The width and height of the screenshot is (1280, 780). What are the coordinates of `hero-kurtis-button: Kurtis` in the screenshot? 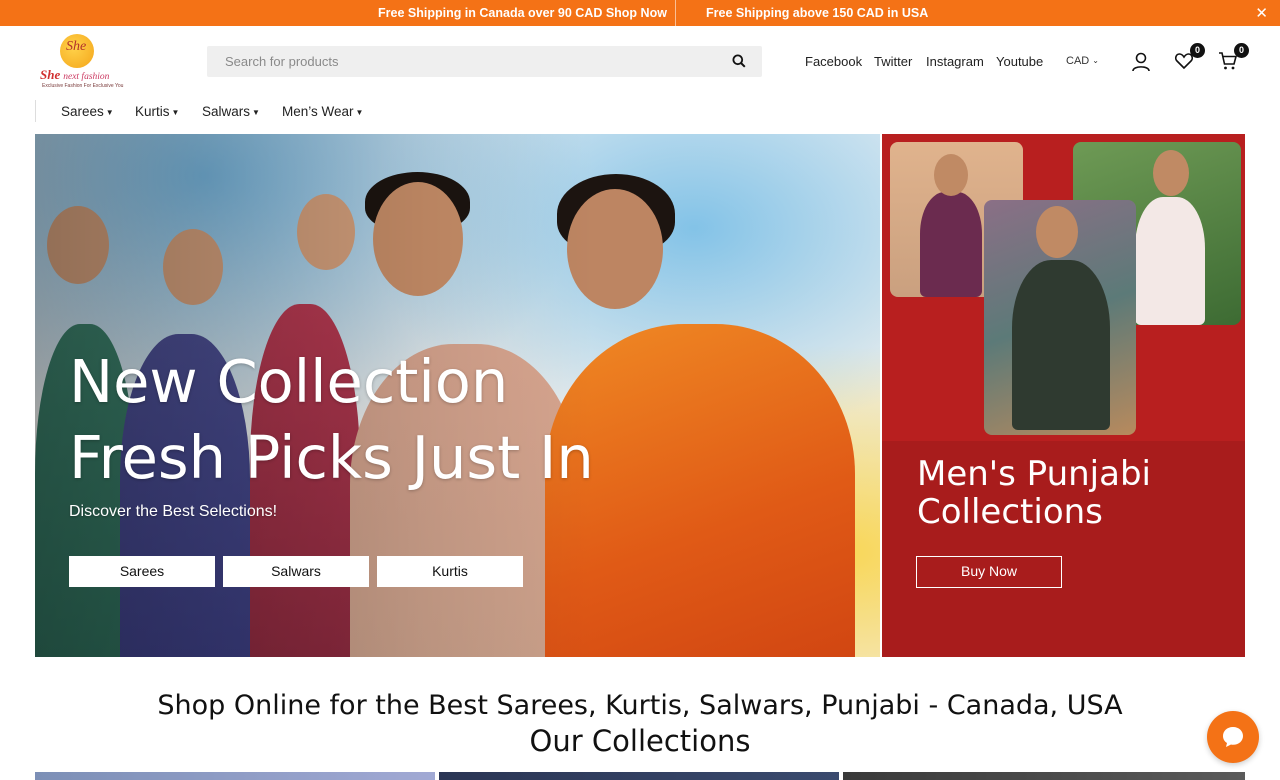 It's located at (450, 571).